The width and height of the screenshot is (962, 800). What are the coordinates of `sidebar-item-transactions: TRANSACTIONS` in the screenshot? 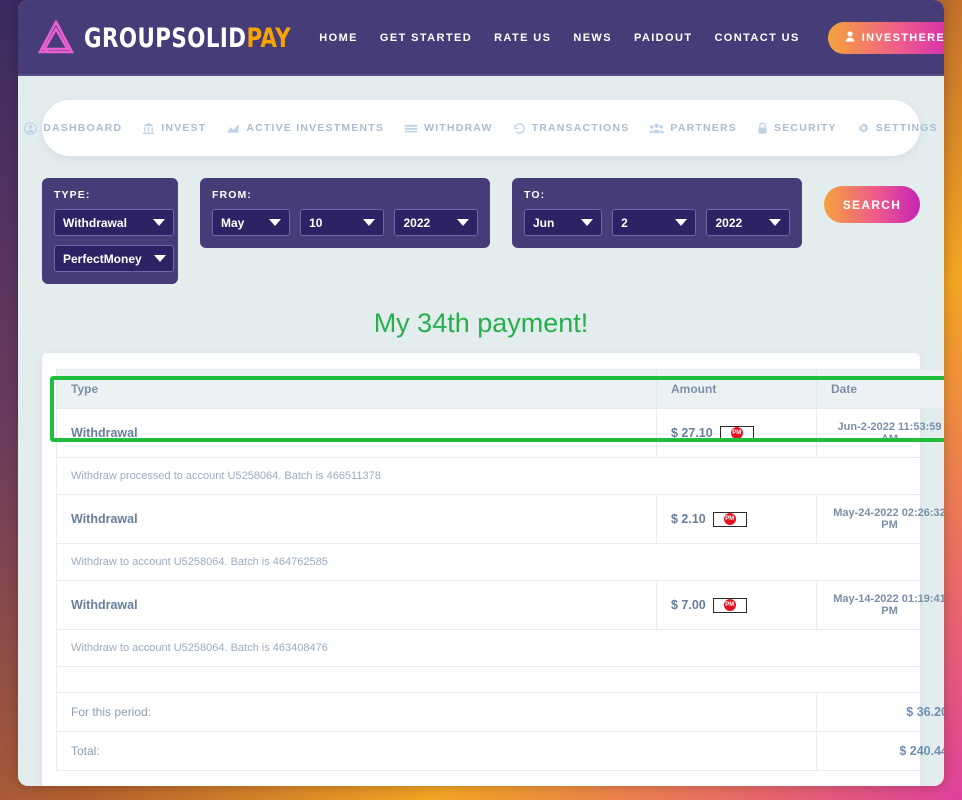 It's located at (571, 128).